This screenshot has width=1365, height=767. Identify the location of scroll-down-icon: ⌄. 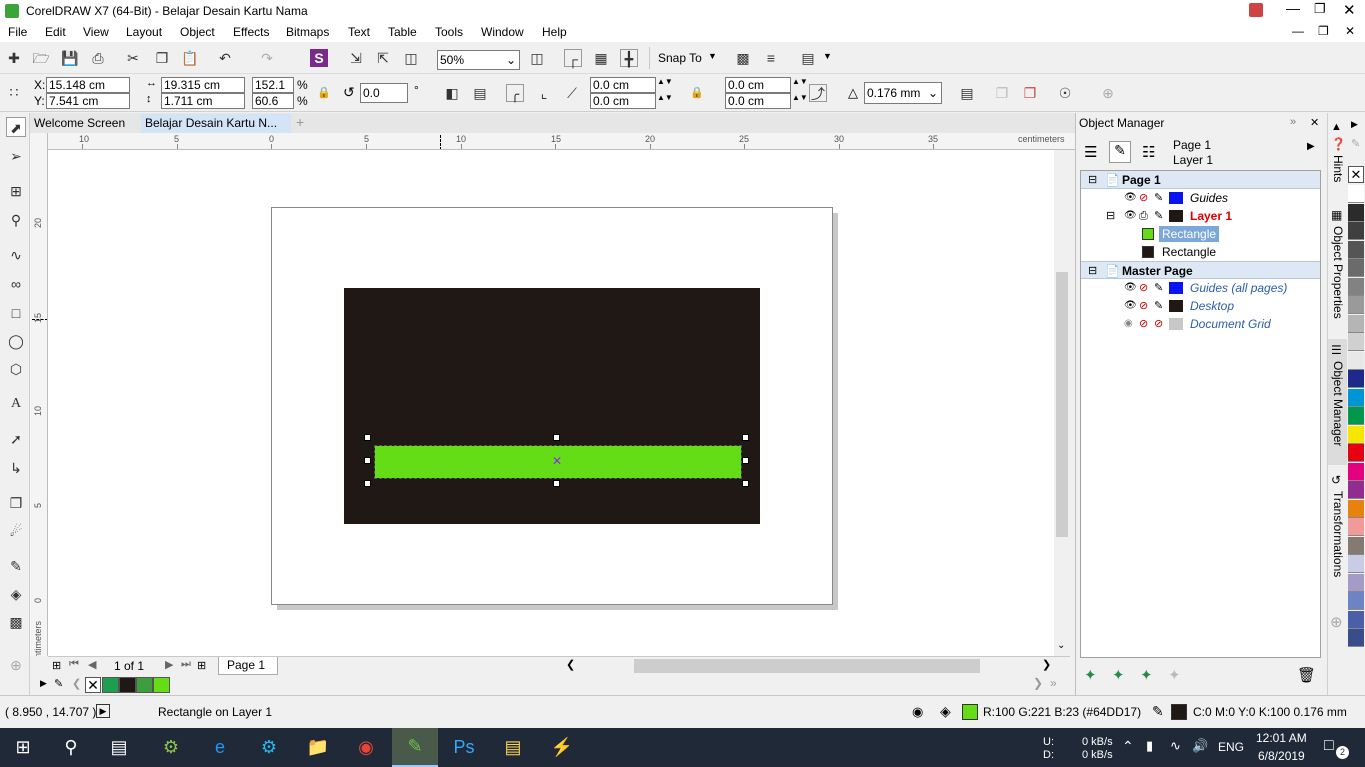
(1061, 645).